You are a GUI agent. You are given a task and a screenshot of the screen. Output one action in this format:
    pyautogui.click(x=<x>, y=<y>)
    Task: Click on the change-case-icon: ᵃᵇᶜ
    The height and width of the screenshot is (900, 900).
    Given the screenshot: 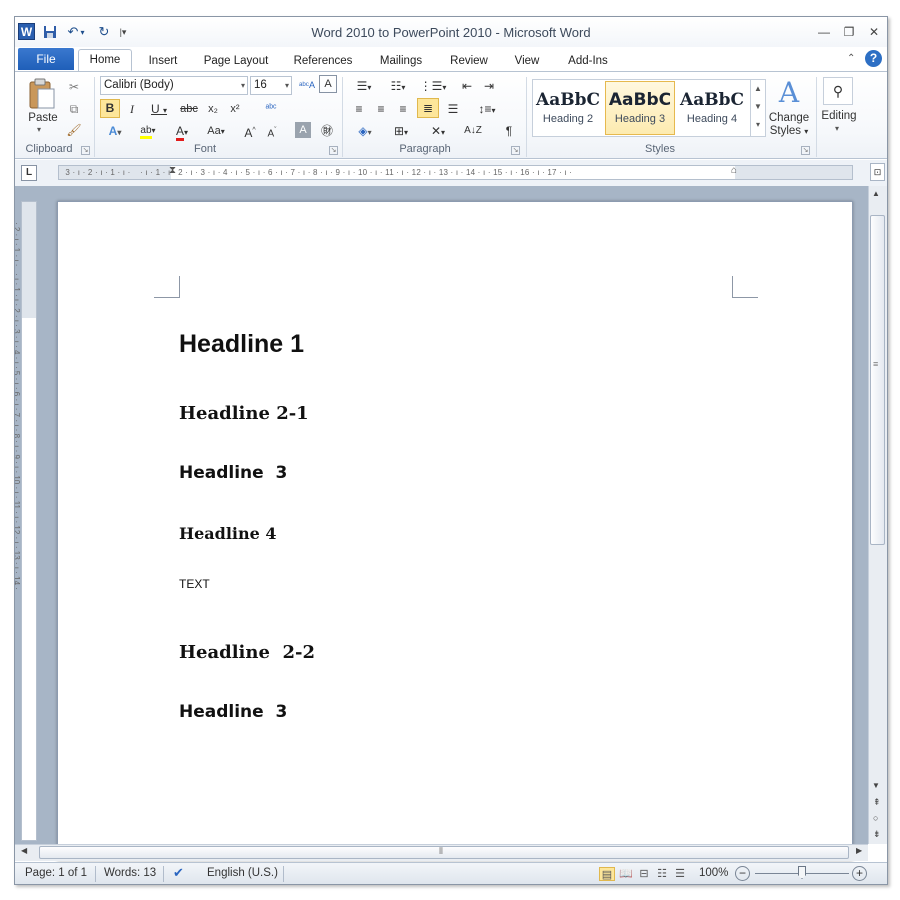 What is the action you would take?
    pyautogui.click(x=271, y=109)
    